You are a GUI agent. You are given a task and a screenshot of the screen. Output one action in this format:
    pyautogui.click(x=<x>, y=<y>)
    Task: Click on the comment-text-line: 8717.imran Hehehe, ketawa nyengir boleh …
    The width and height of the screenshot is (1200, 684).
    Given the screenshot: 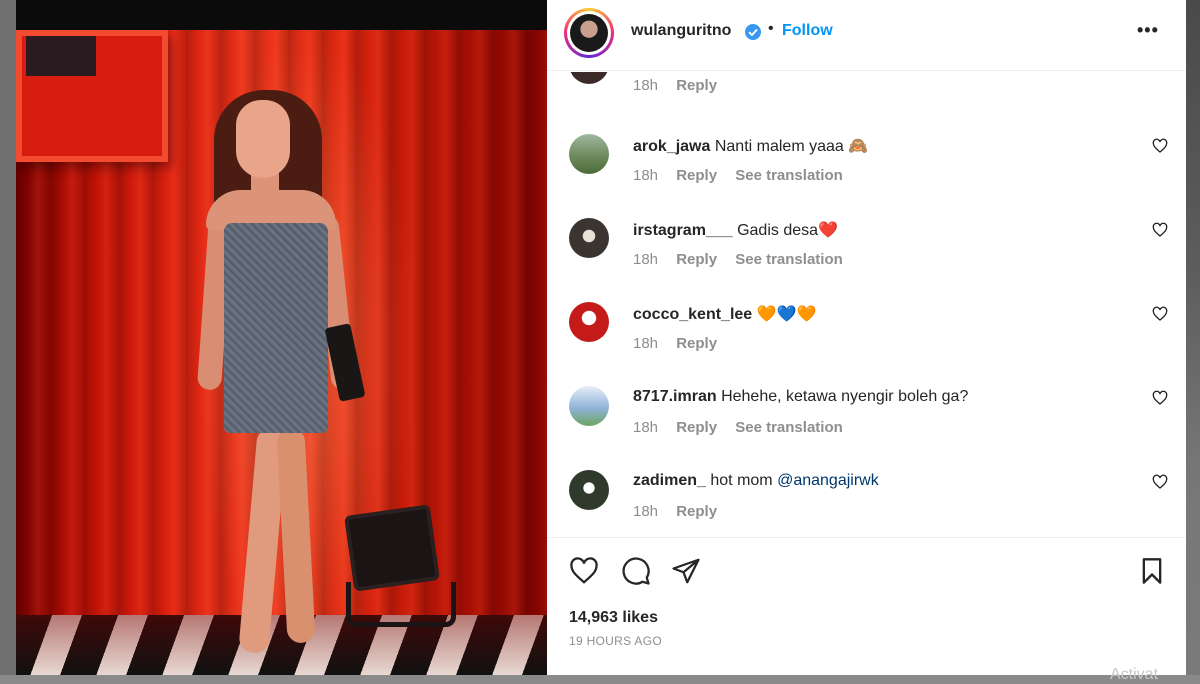 What is the action you would take?
    pyautogui.click(x=800, y=397)
    